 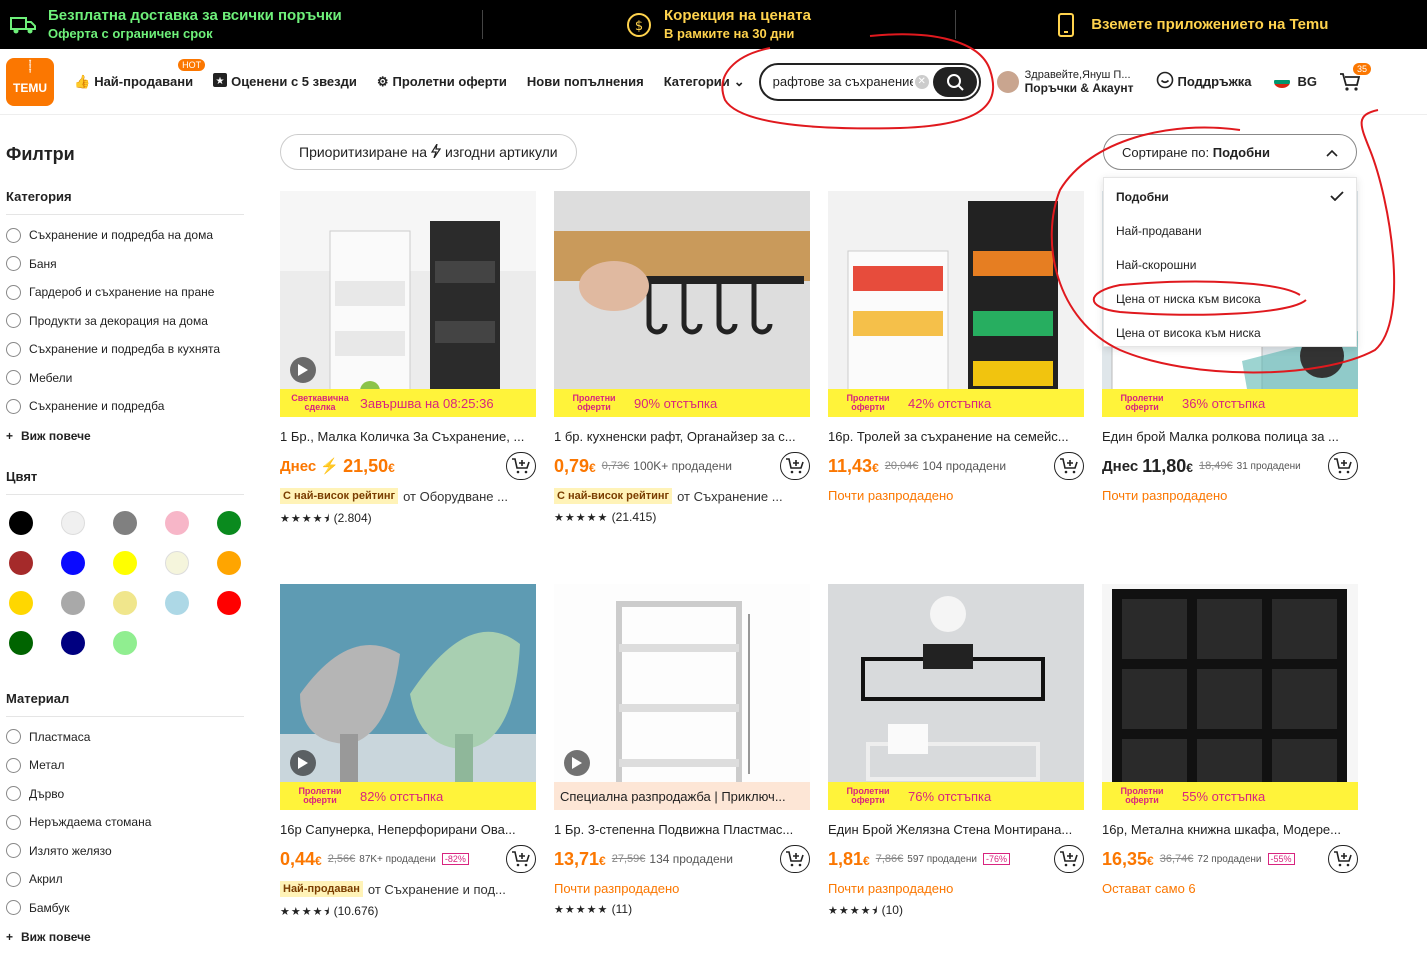 I want to click on cart-button: 35, so click(x=1355, y=77).